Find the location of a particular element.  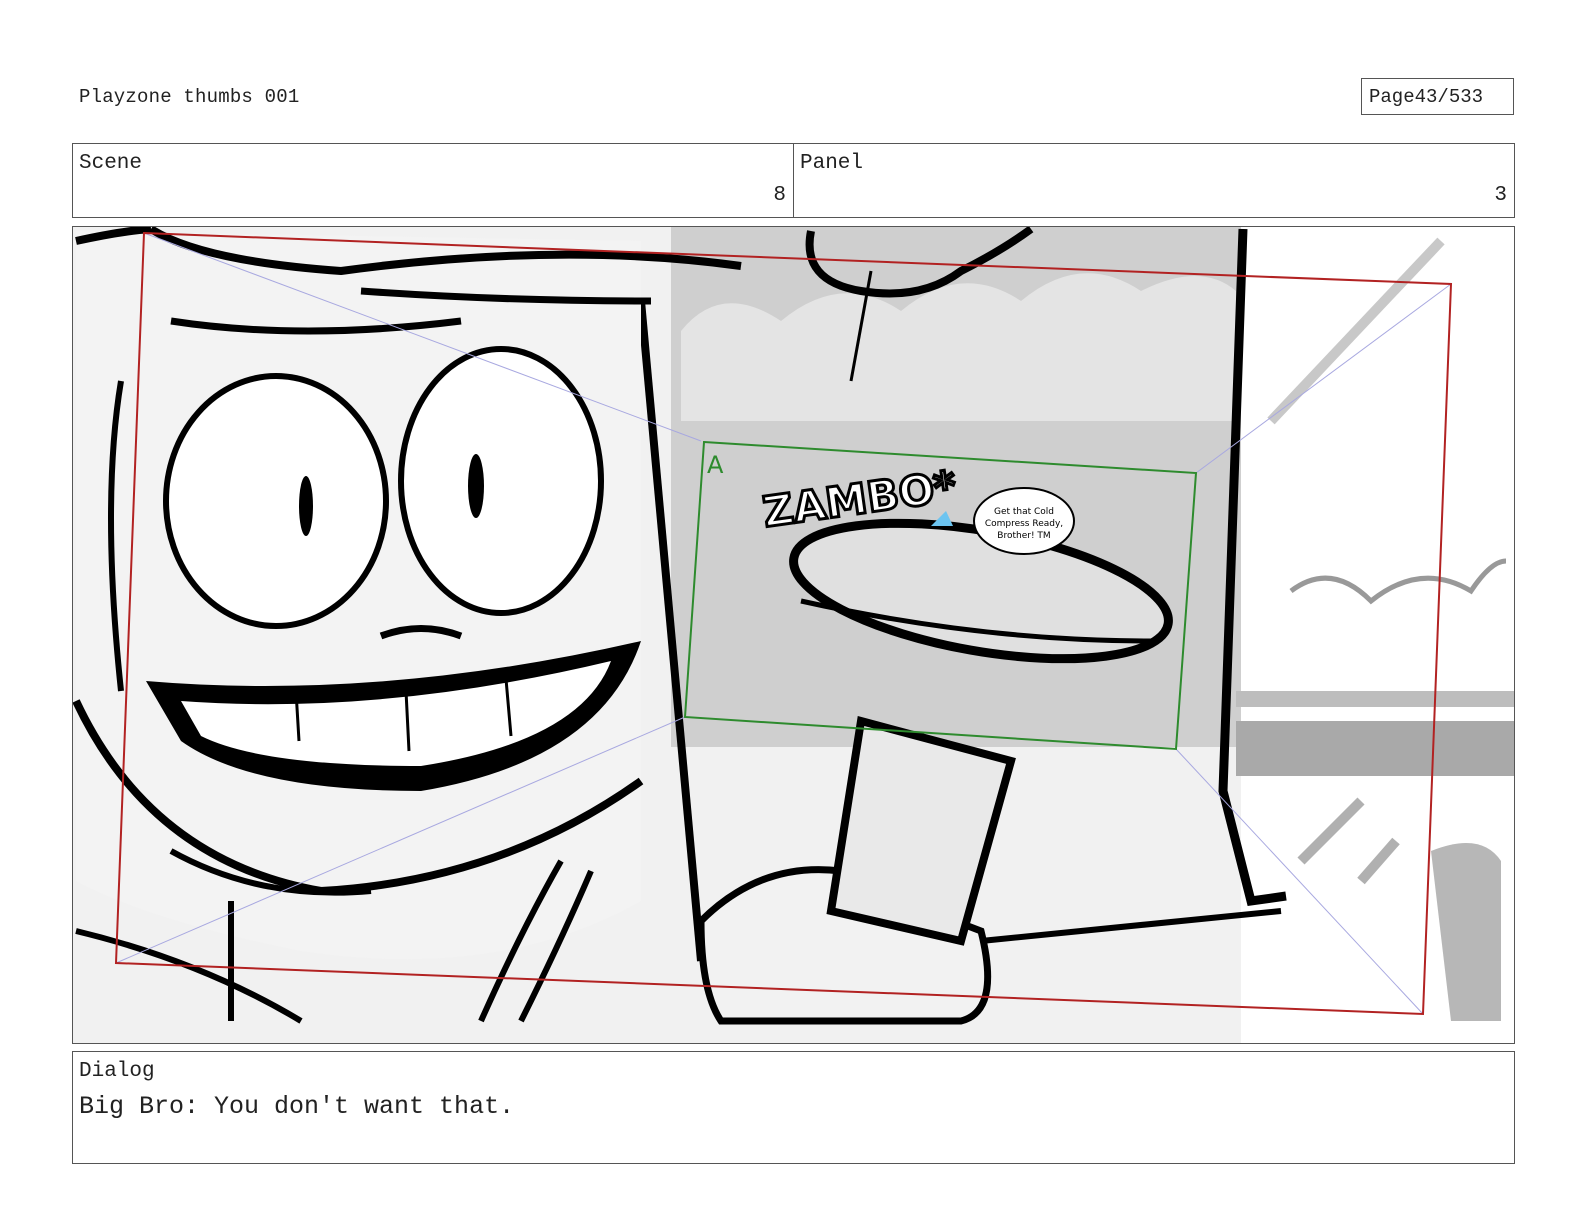

dialog-text: Big Bro: You don't want that. is located at coordinates (297, 1106).